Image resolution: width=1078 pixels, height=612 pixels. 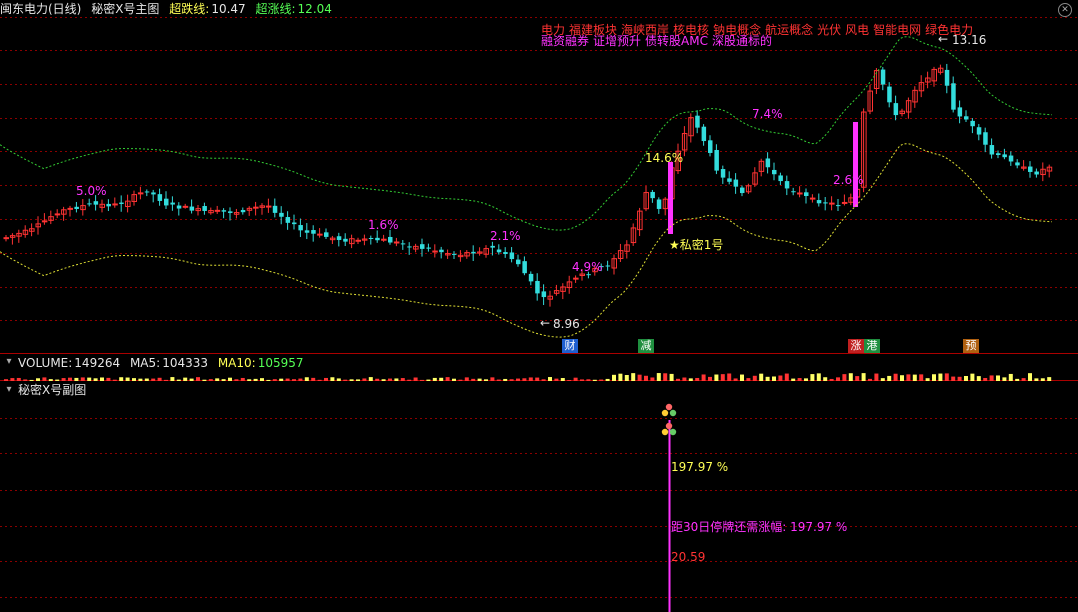 I want to click on event-marker-hk: 港, so click(x=872, y=346).